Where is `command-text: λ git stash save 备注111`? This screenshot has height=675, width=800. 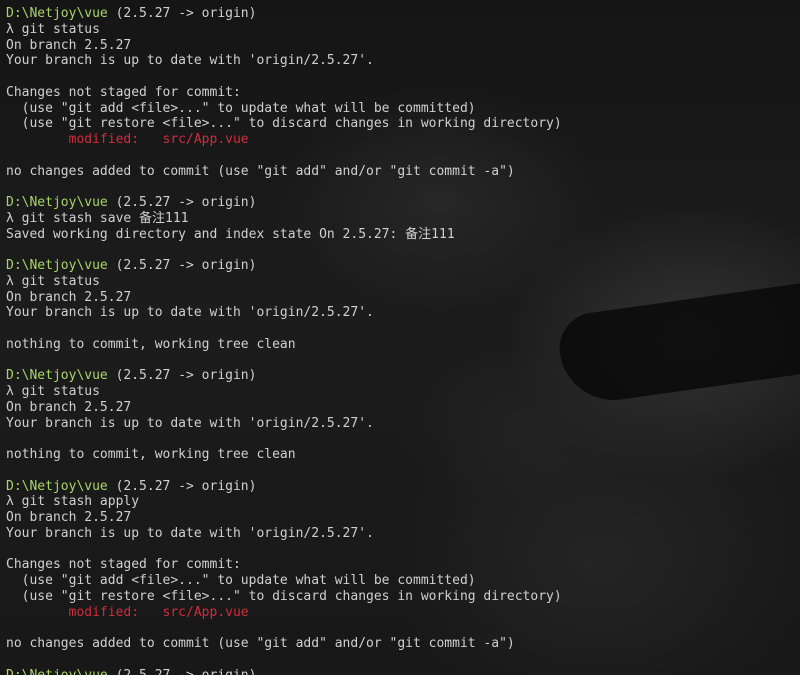 command-text: λ git stash save 备注111 is located at coordinates (97, 218).